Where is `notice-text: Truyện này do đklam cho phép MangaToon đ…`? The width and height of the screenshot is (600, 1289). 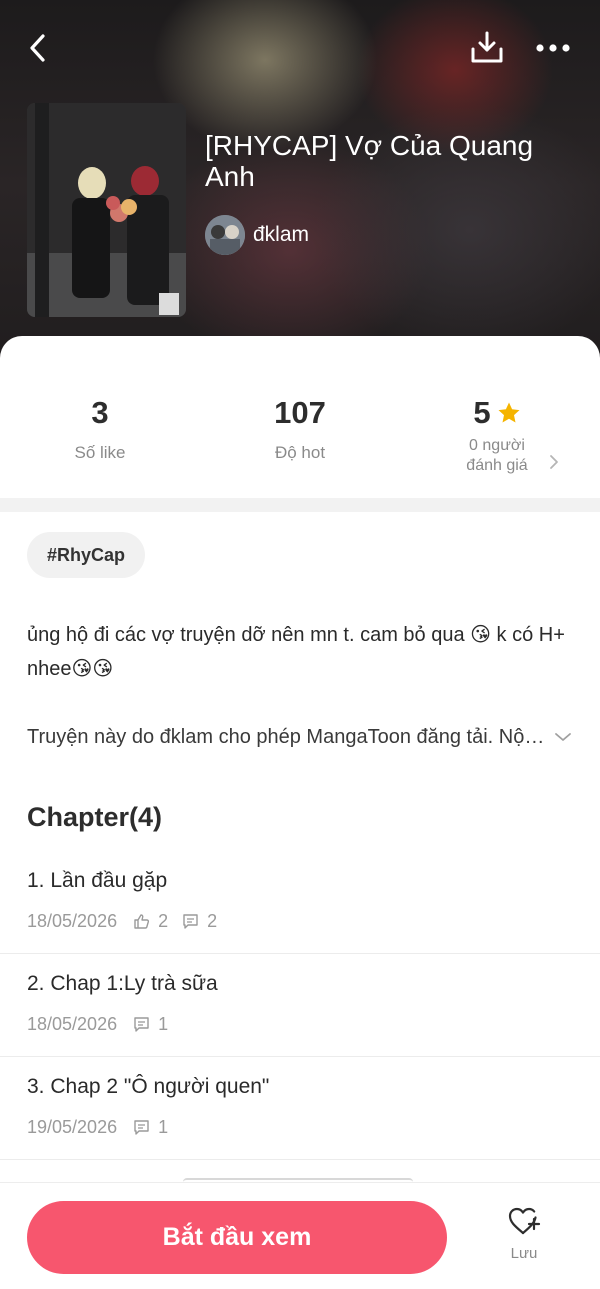 notice-text: Truyện này do đklam cho phép MangaToon đ… is located at coordinates (287, 736).